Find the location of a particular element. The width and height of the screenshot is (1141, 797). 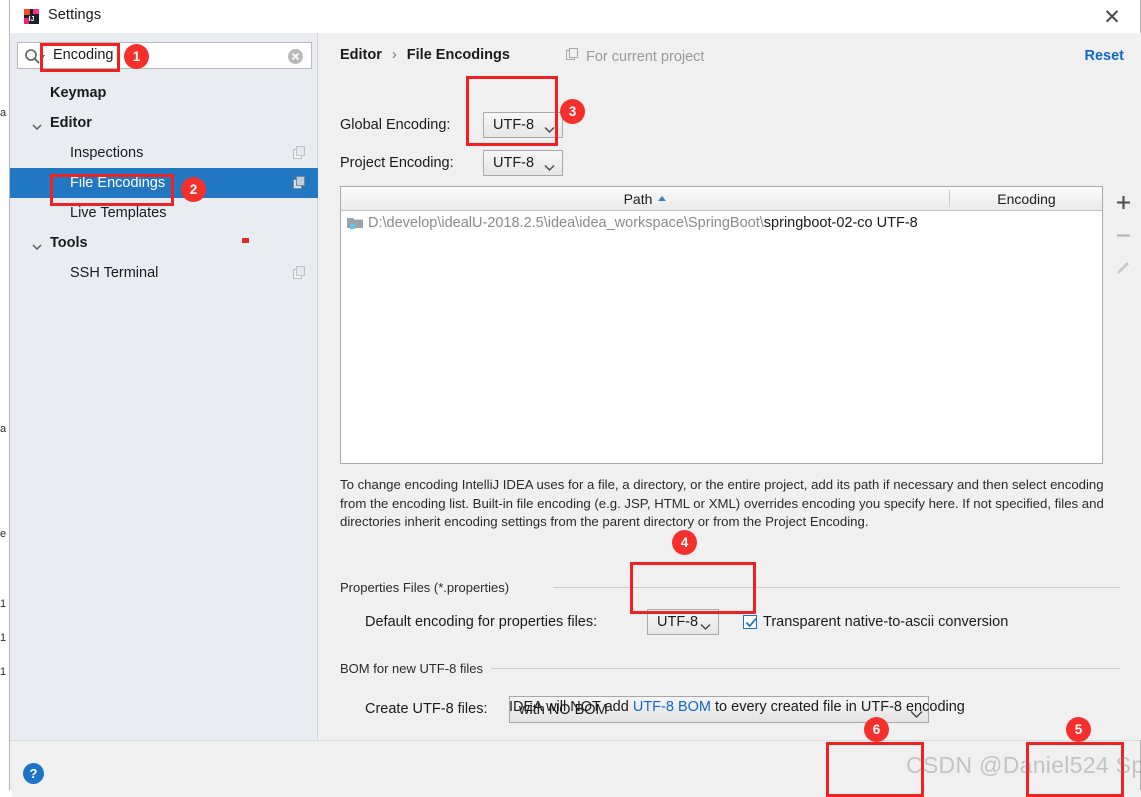

table-toolbar is located at coordinates (1122, 325).